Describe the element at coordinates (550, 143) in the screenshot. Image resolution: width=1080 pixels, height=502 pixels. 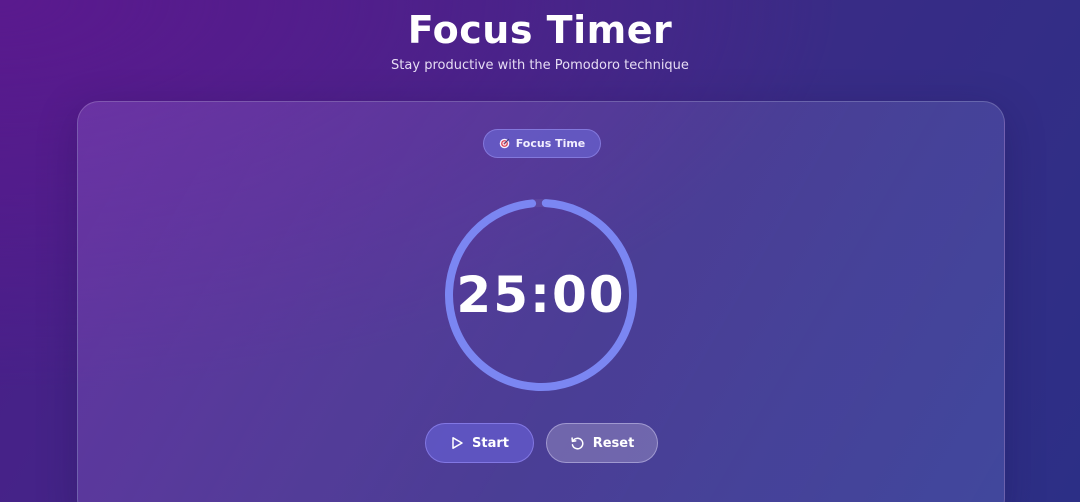
I see `mode-label: Focus Time` at that location.